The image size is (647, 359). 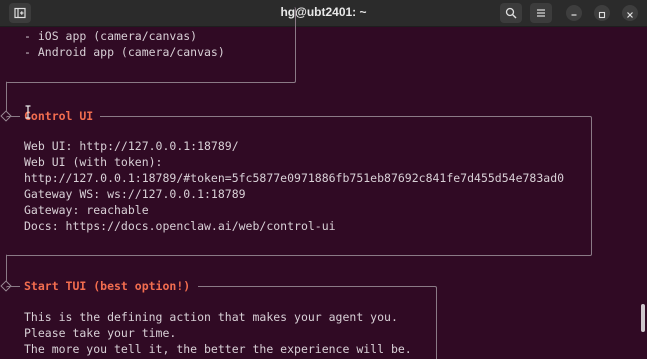 I want to click on menu-button, so click(x=541, y=13).